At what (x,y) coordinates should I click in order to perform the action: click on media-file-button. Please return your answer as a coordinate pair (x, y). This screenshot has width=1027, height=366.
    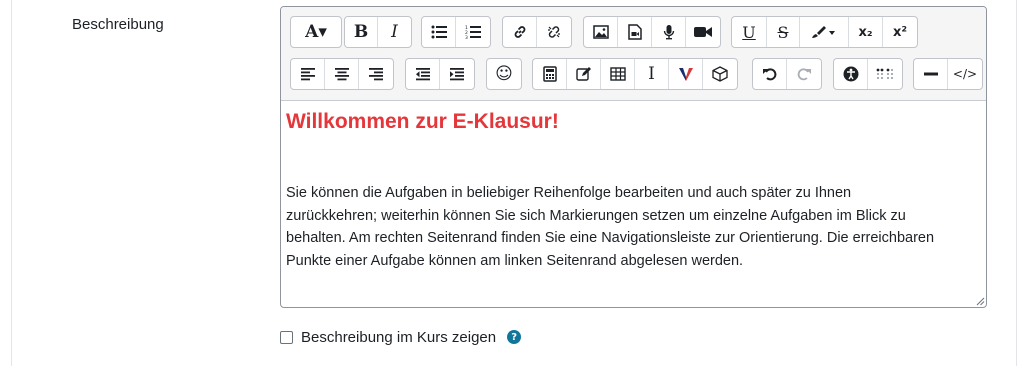
    Looking at the image, I should click on (635, 32).